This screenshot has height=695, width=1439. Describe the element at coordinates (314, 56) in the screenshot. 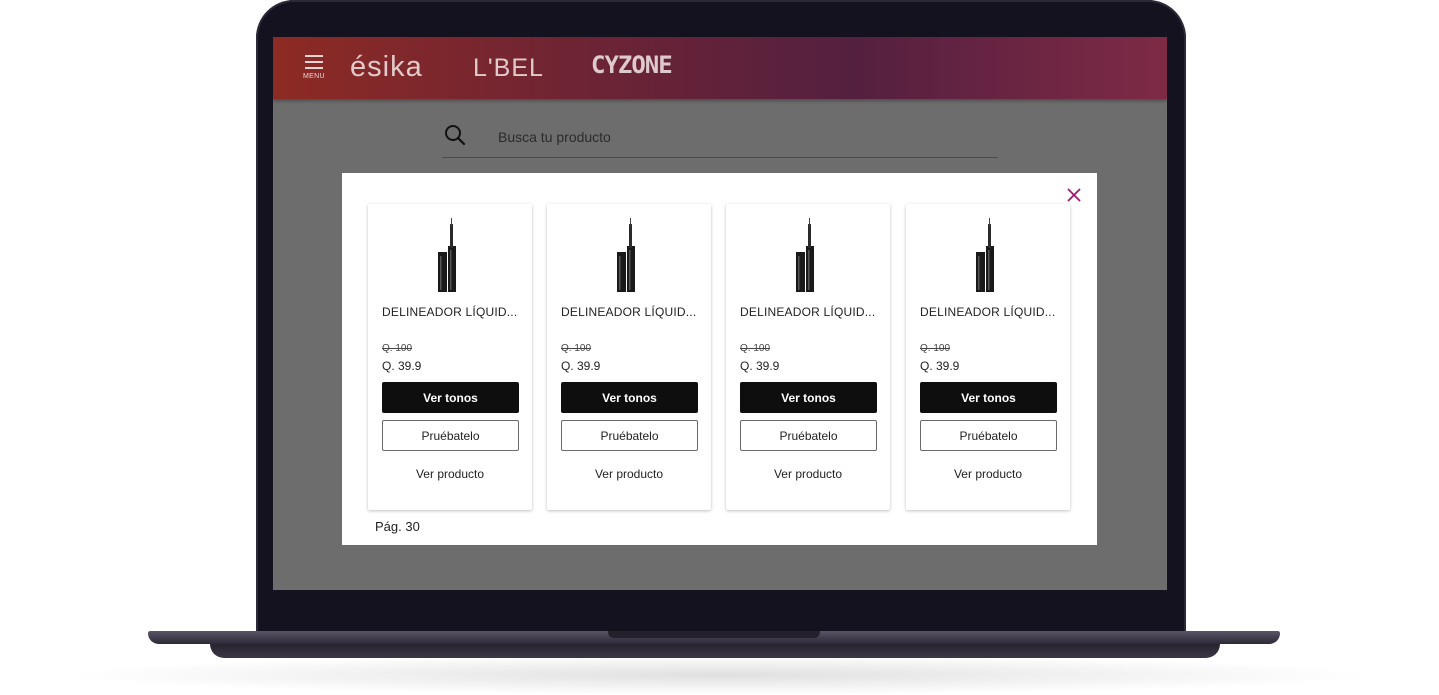

I see `hamburger-icon` at that location.